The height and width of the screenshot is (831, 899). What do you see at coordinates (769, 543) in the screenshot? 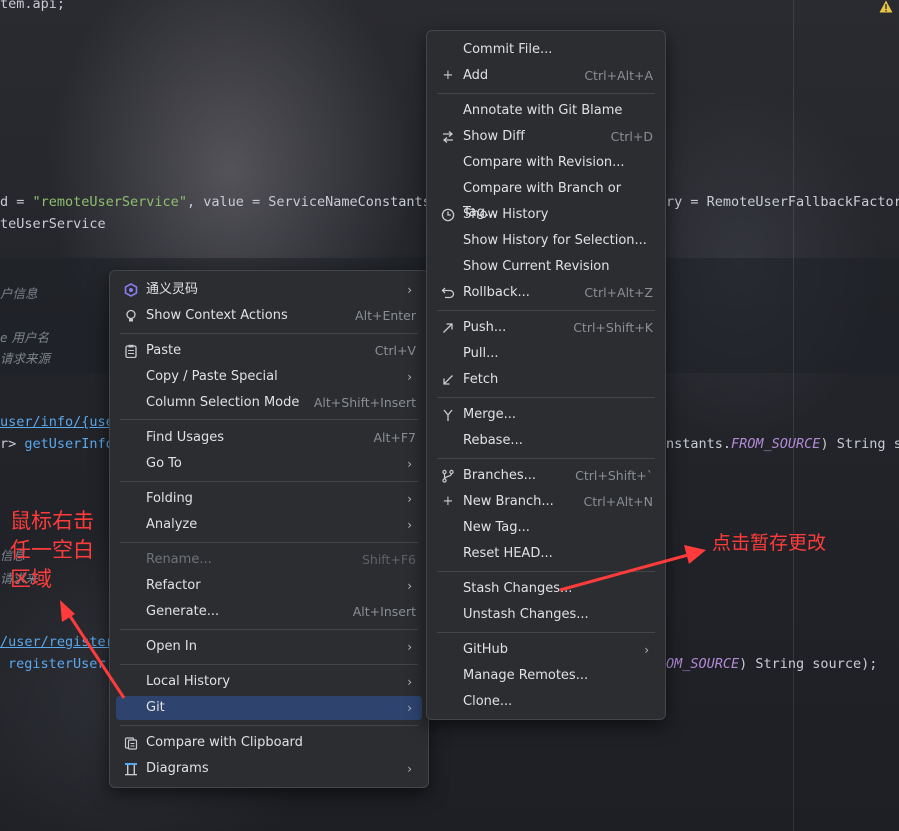
I see `annotation-right-note: 点击暂存更改` at bounding box center [769, 543].